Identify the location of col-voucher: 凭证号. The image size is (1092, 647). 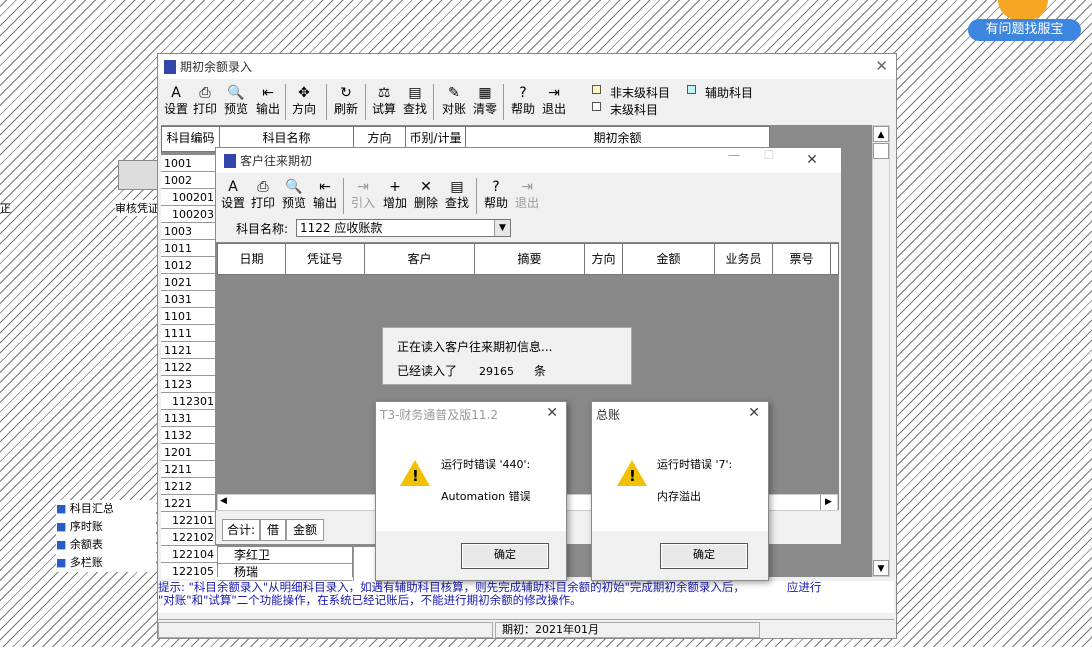
(325, 259).